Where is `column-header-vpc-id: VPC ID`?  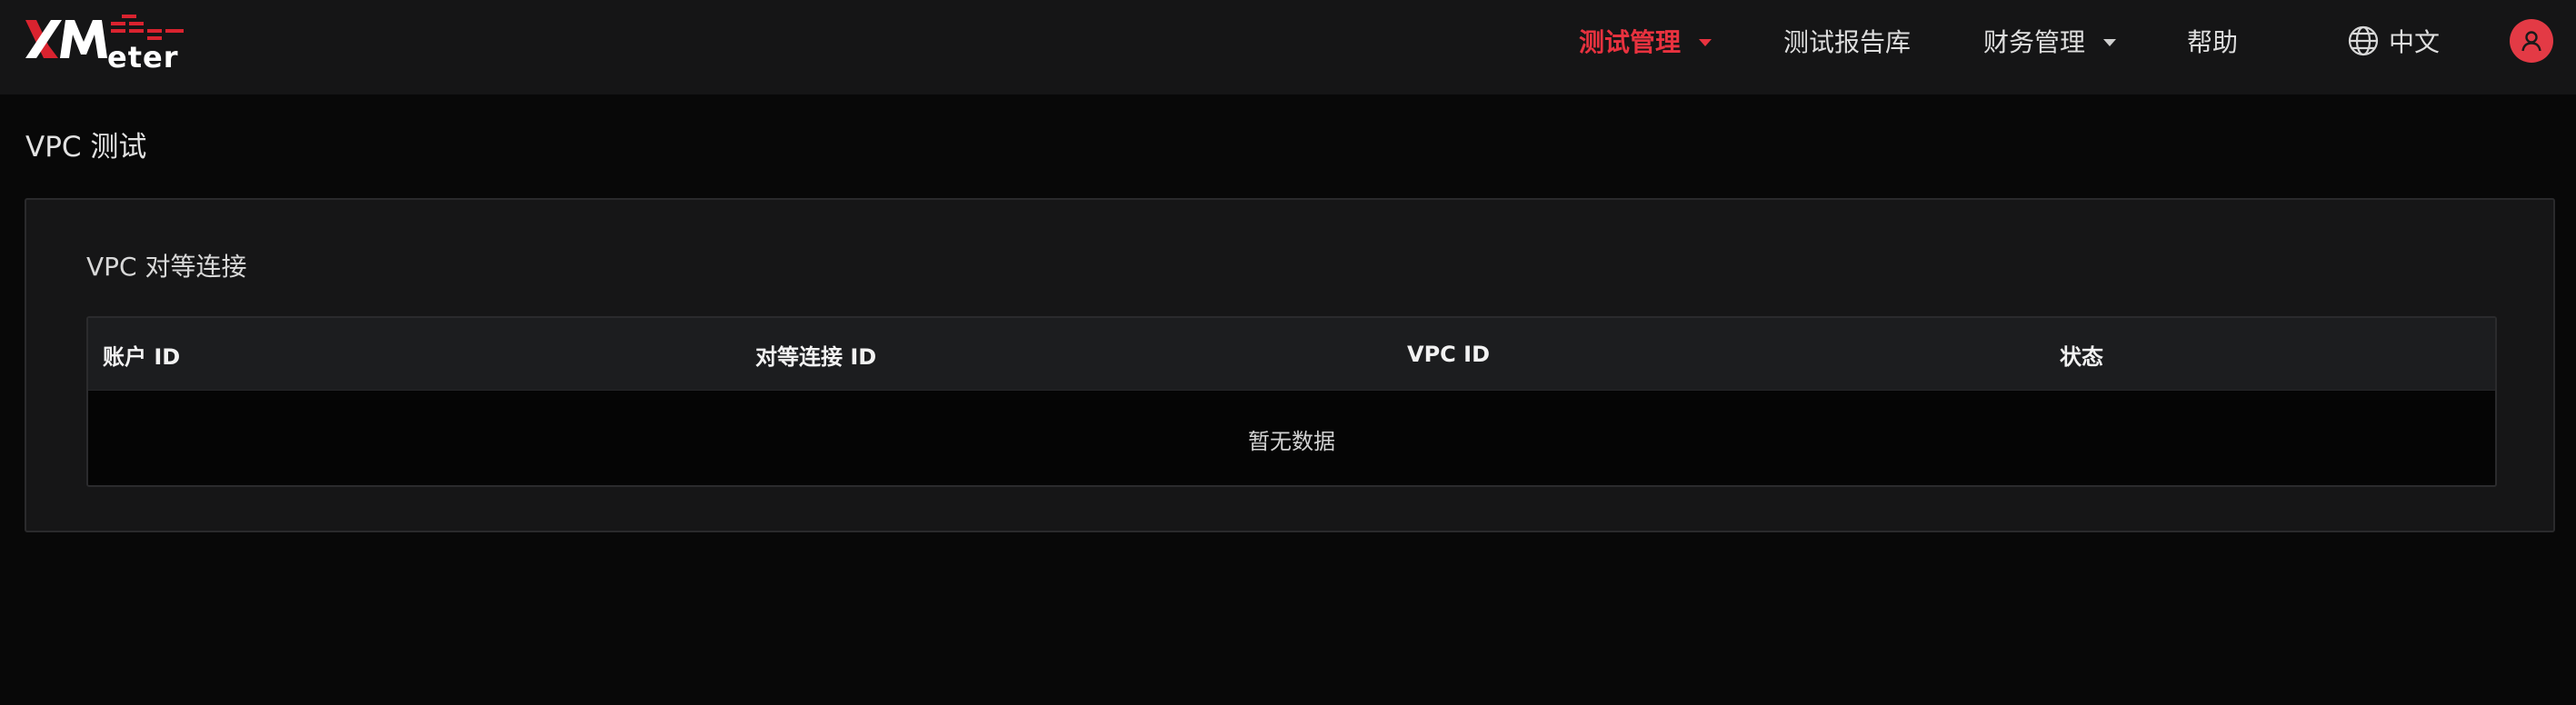
column-header-vpc-id: VPC ID is located at coordinates (1448, 355).